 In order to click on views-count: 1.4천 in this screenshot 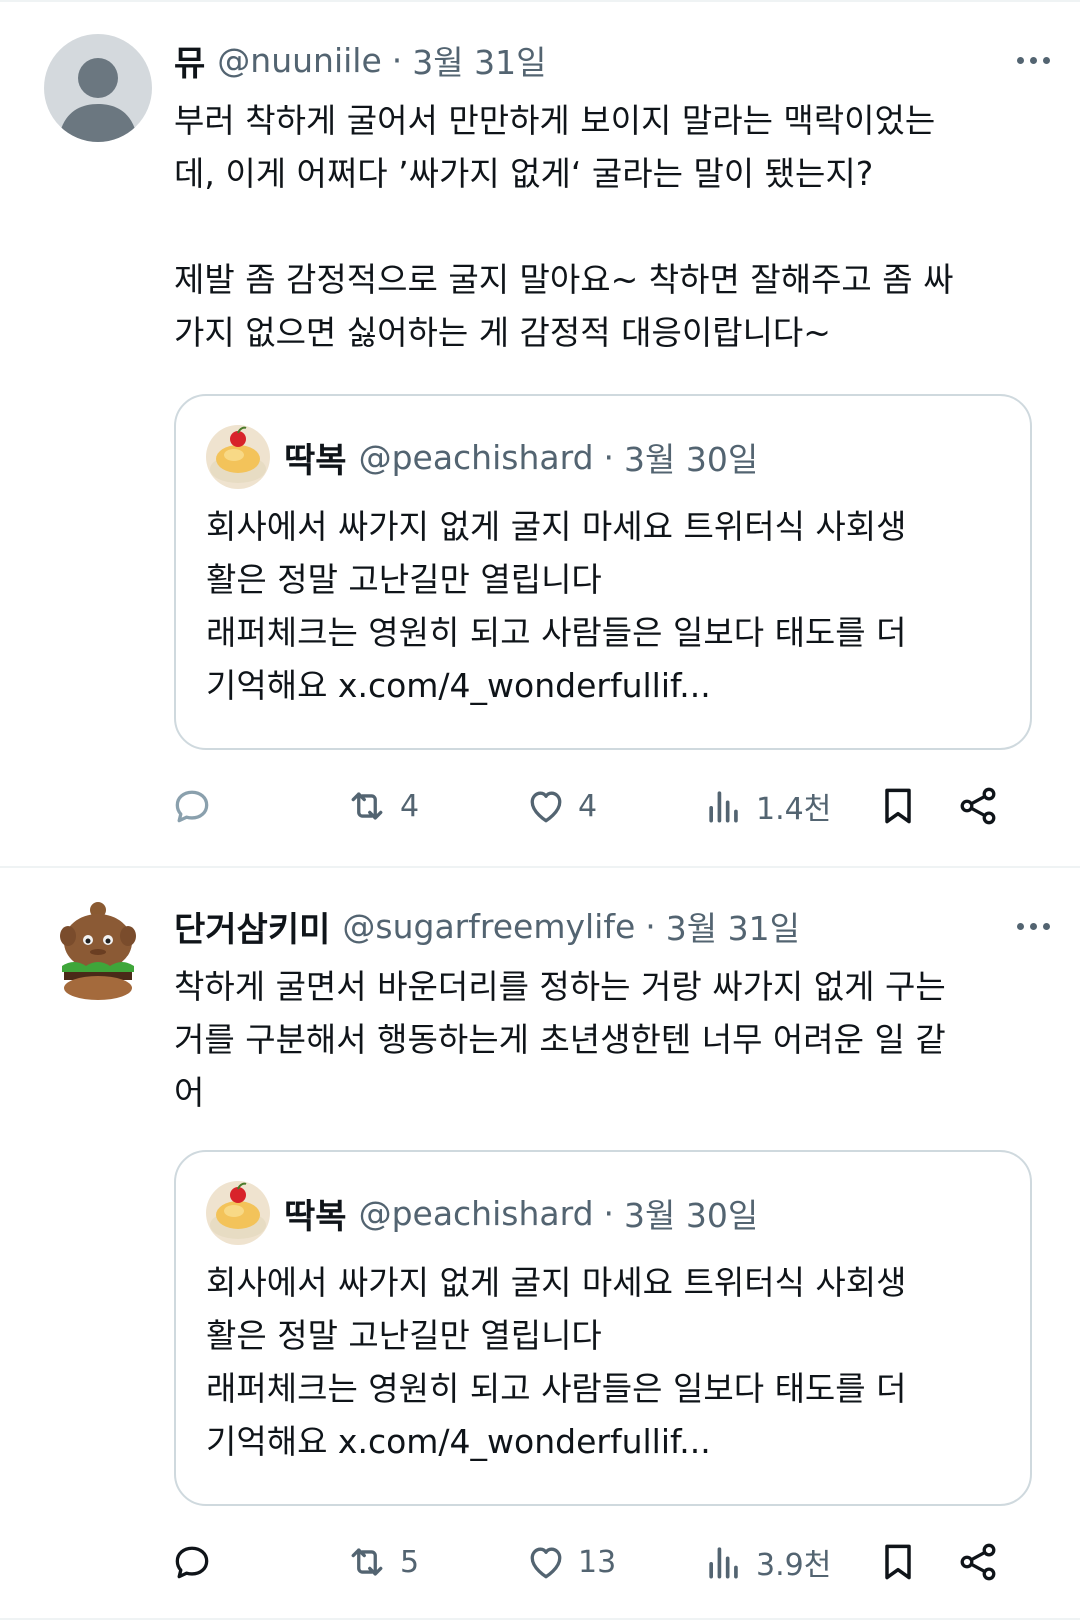, I will do `click(794, 809)`.